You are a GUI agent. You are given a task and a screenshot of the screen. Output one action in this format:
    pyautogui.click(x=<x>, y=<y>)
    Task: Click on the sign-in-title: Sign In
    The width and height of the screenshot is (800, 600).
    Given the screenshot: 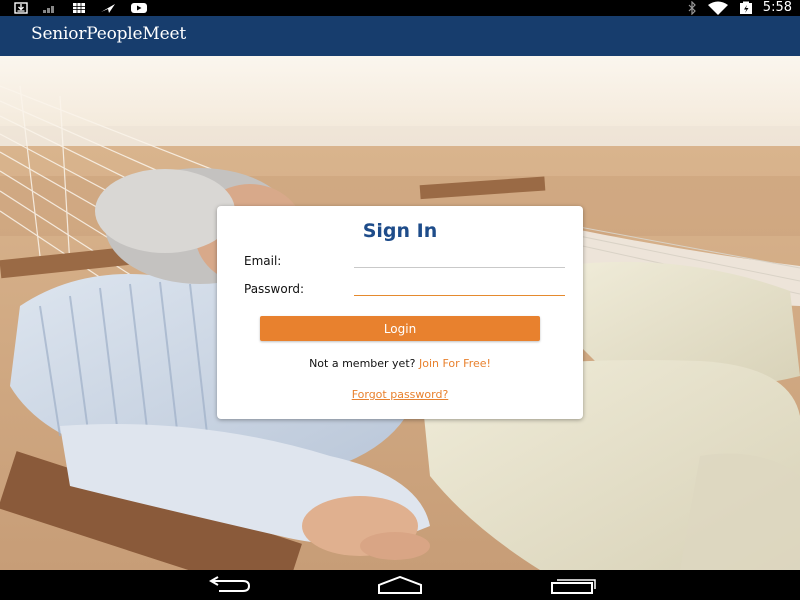 What is the action you would take?
    pyautogui.click(x=400, y=231)
    